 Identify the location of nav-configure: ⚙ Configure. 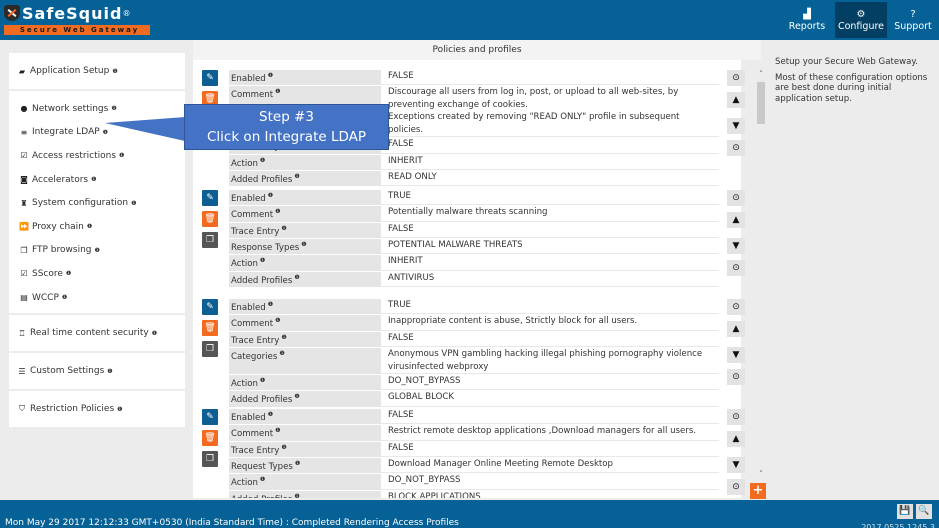
(861, 20).